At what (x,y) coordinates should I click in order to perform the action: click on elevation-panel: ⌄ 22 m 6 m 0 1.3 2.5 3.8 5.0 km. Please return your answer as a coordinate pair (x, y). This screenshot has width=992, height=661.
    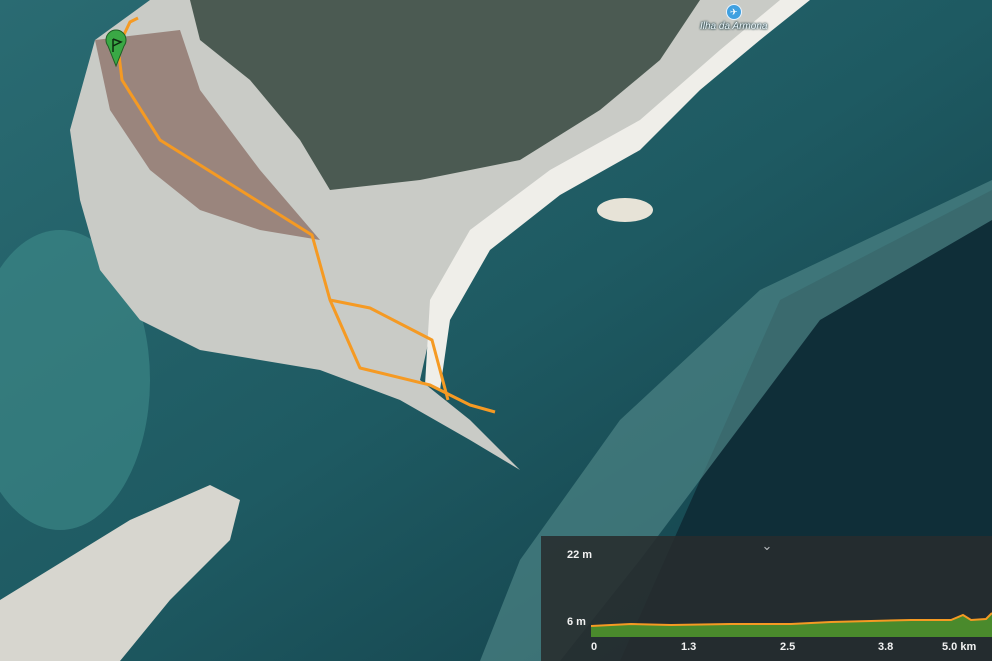
    Looking at the image, I should click on (766, 598).